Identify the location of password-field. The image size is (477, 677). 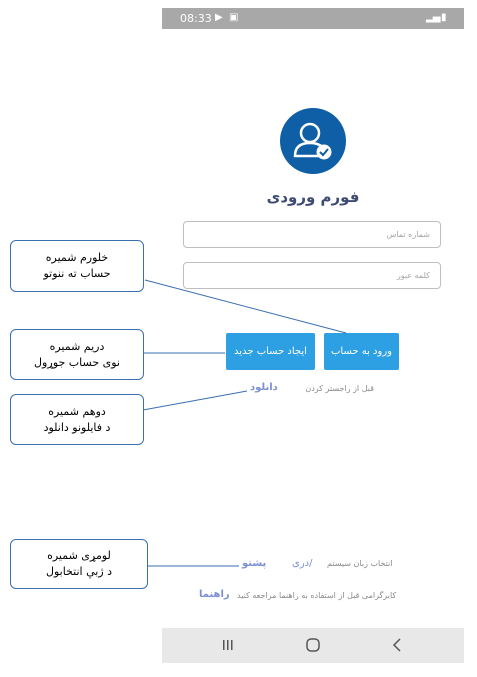
(312, 275).